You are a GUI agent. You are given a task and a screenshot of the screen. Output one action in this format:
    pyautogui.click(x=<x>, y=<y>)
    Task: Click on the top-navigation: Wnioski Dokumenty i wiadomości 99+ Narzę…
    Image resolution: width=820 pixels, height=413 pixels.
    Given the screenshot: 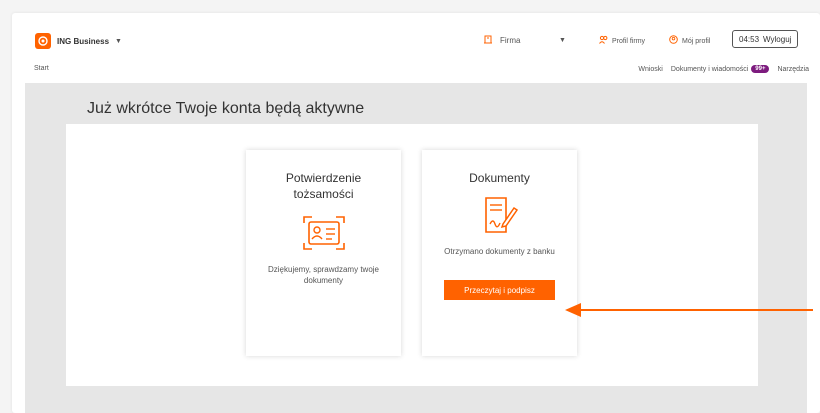 What is the action you would take?
    pyautogui.click(x=723, y=69)
    